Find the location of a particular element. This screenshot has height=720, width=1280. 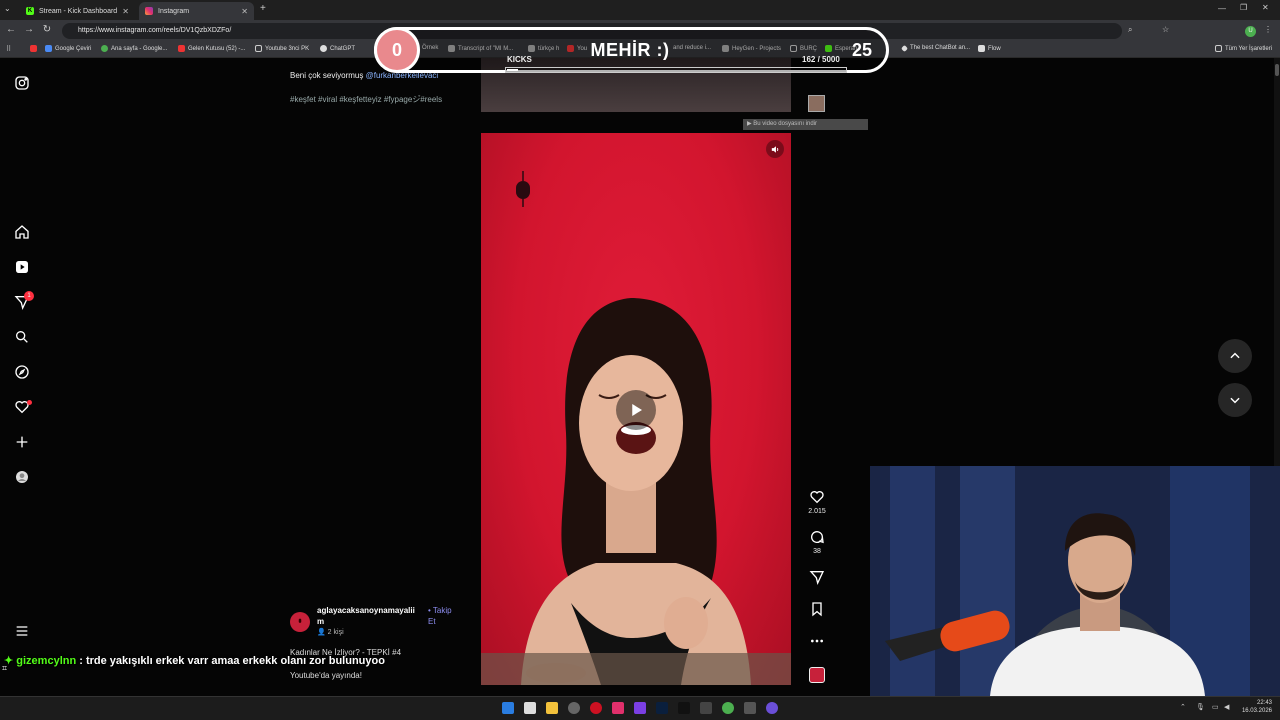

forward-icon: → is located at coordinates (29, 29).